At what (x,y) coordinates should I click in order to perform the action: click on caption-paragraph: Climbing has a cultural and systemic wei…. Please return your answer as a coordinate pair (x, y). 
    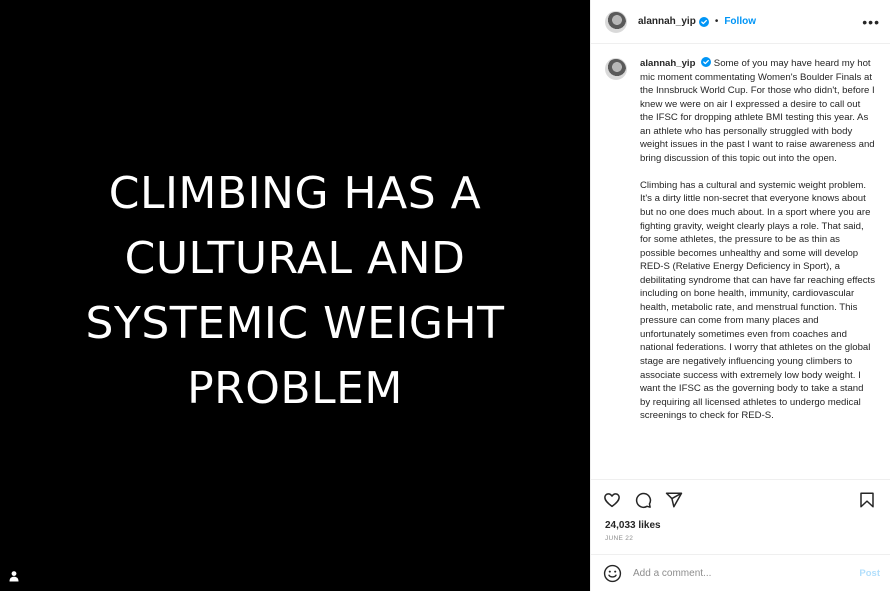
    Looking at the image, I should click on (758, 300).